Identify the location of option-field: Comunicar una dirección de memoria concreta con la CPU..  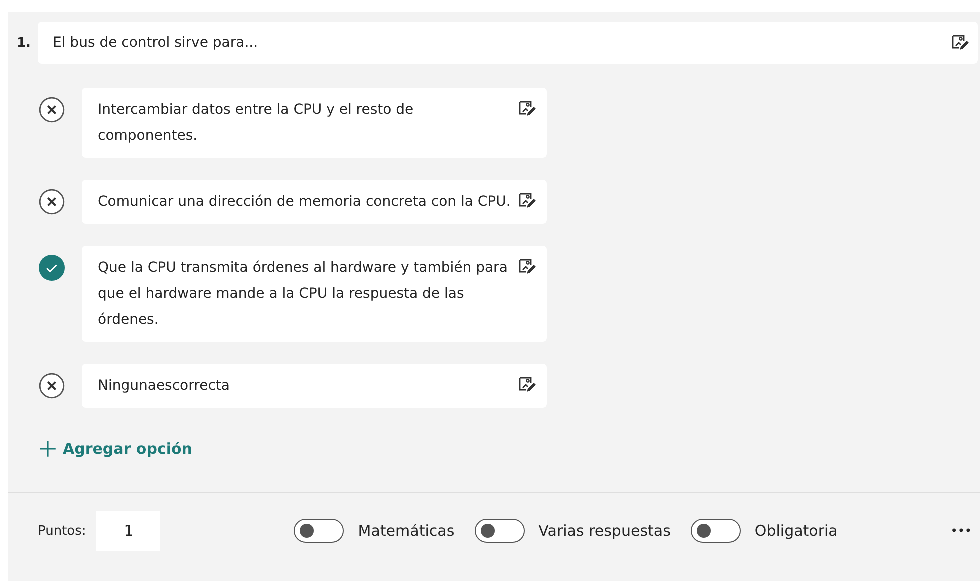
(314, 202).